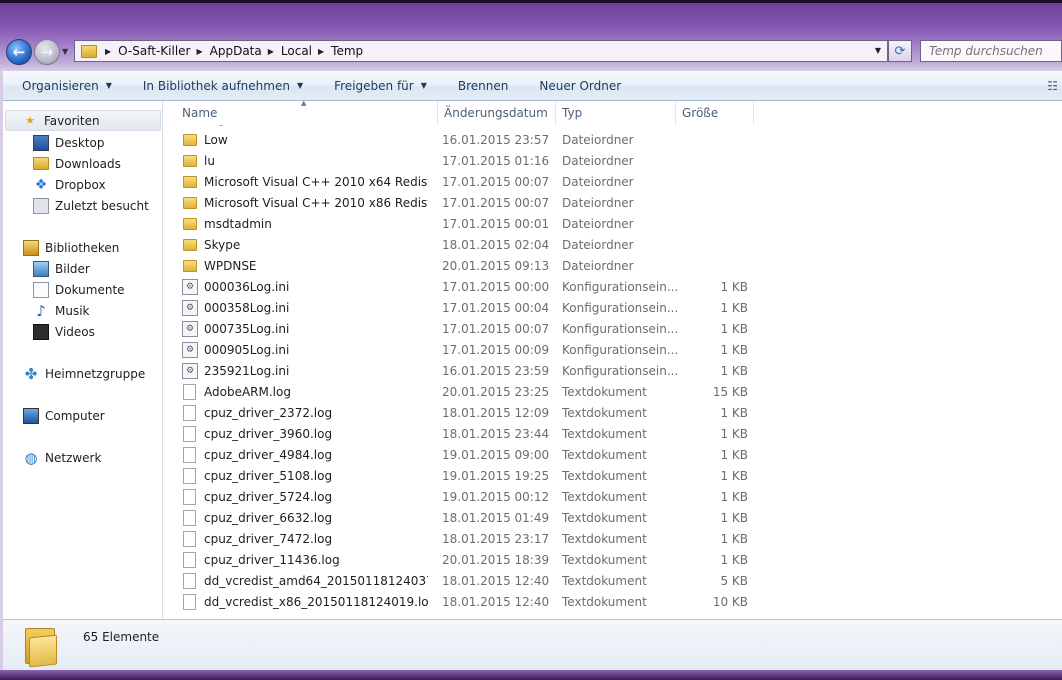 This screenshot has height=680, width=1062. What do you see at coordinates (496, 496) in the screenshot?
I see `file-date: 19.01.2015 00:12` at bounding box center [496, 496].